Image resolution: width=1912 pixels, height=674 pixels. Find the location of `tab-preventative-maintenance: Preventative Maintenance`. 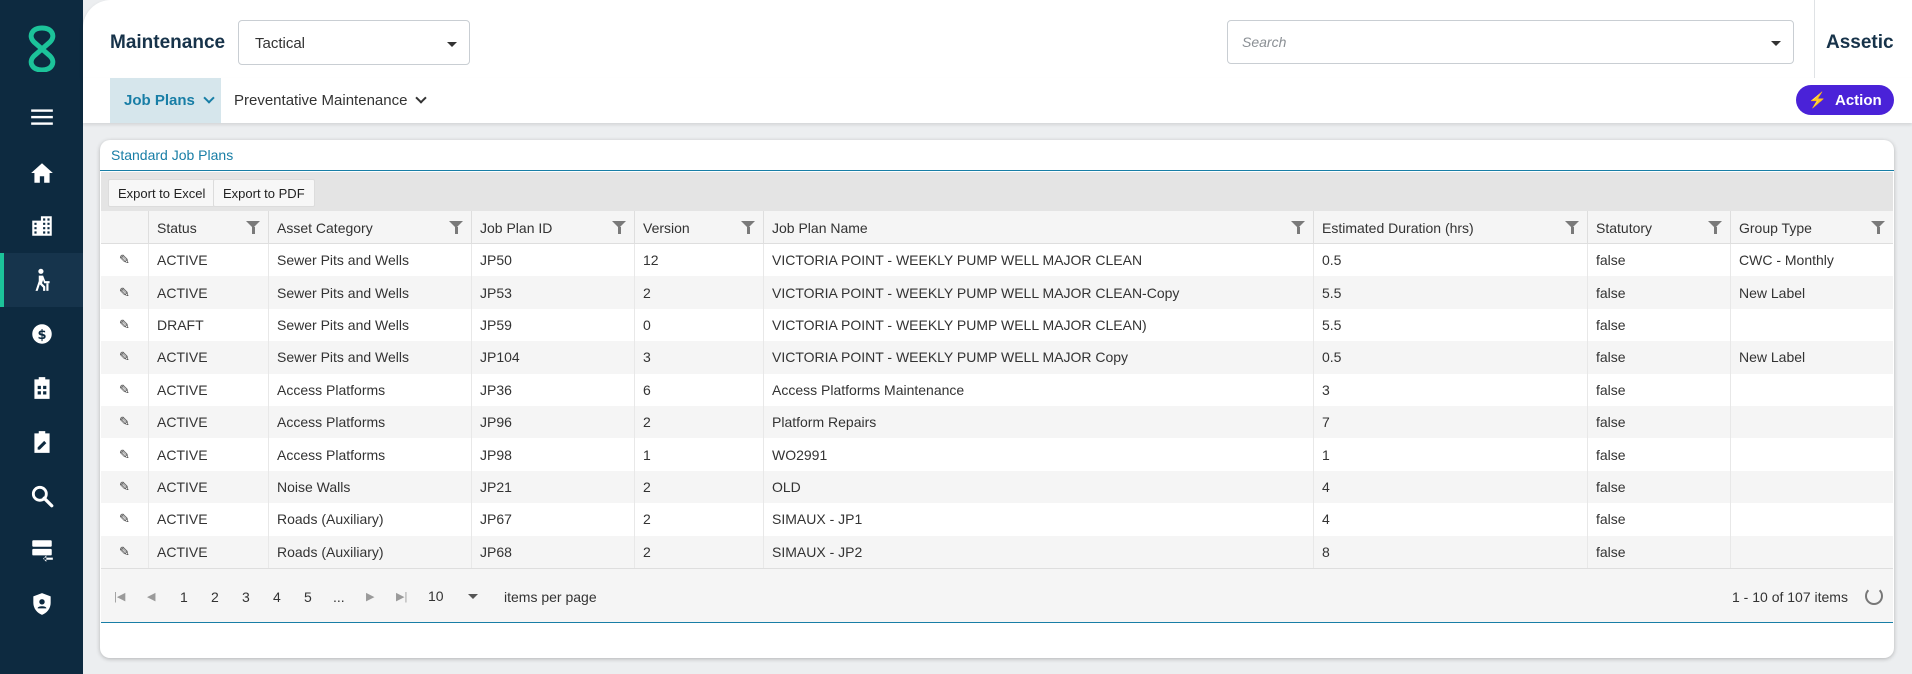

tab-preventative-maintenance: Preventative Maintenance is located at coordinates (331, 100).